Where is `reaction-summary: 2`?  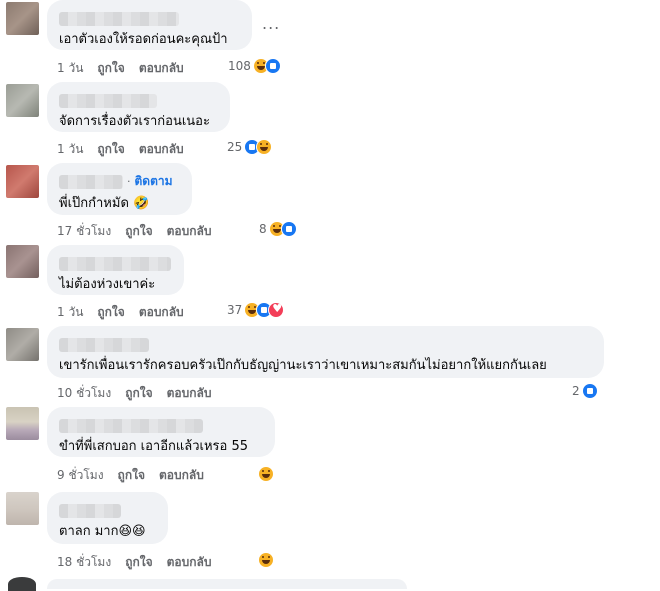 reaction-summary: 2 is located at coordinates (585, 391).